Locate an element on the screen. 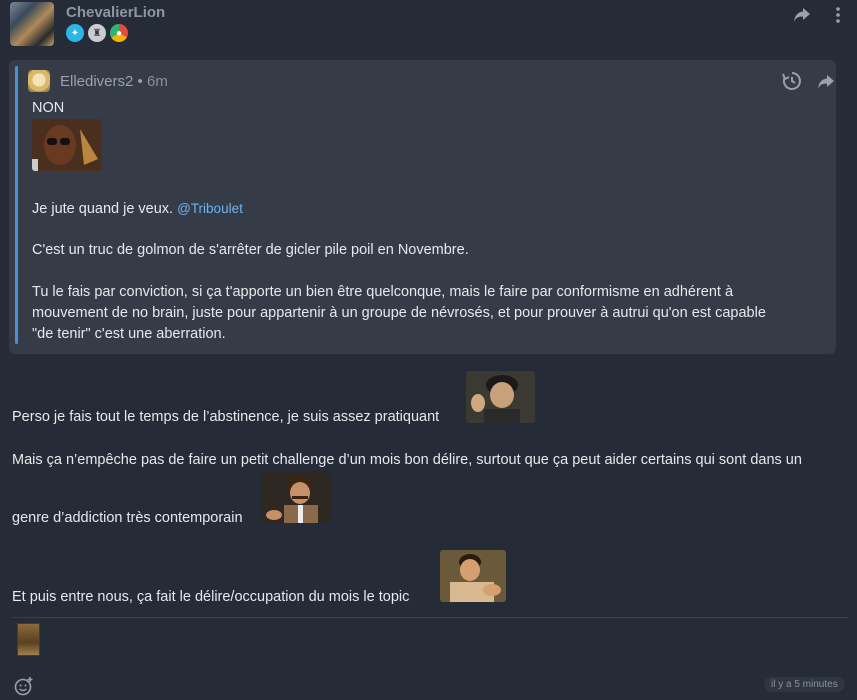 Image resolution: width=857 pixels, height=700 pixels. quoted-user-avatar is located at coordinates (39, 81).